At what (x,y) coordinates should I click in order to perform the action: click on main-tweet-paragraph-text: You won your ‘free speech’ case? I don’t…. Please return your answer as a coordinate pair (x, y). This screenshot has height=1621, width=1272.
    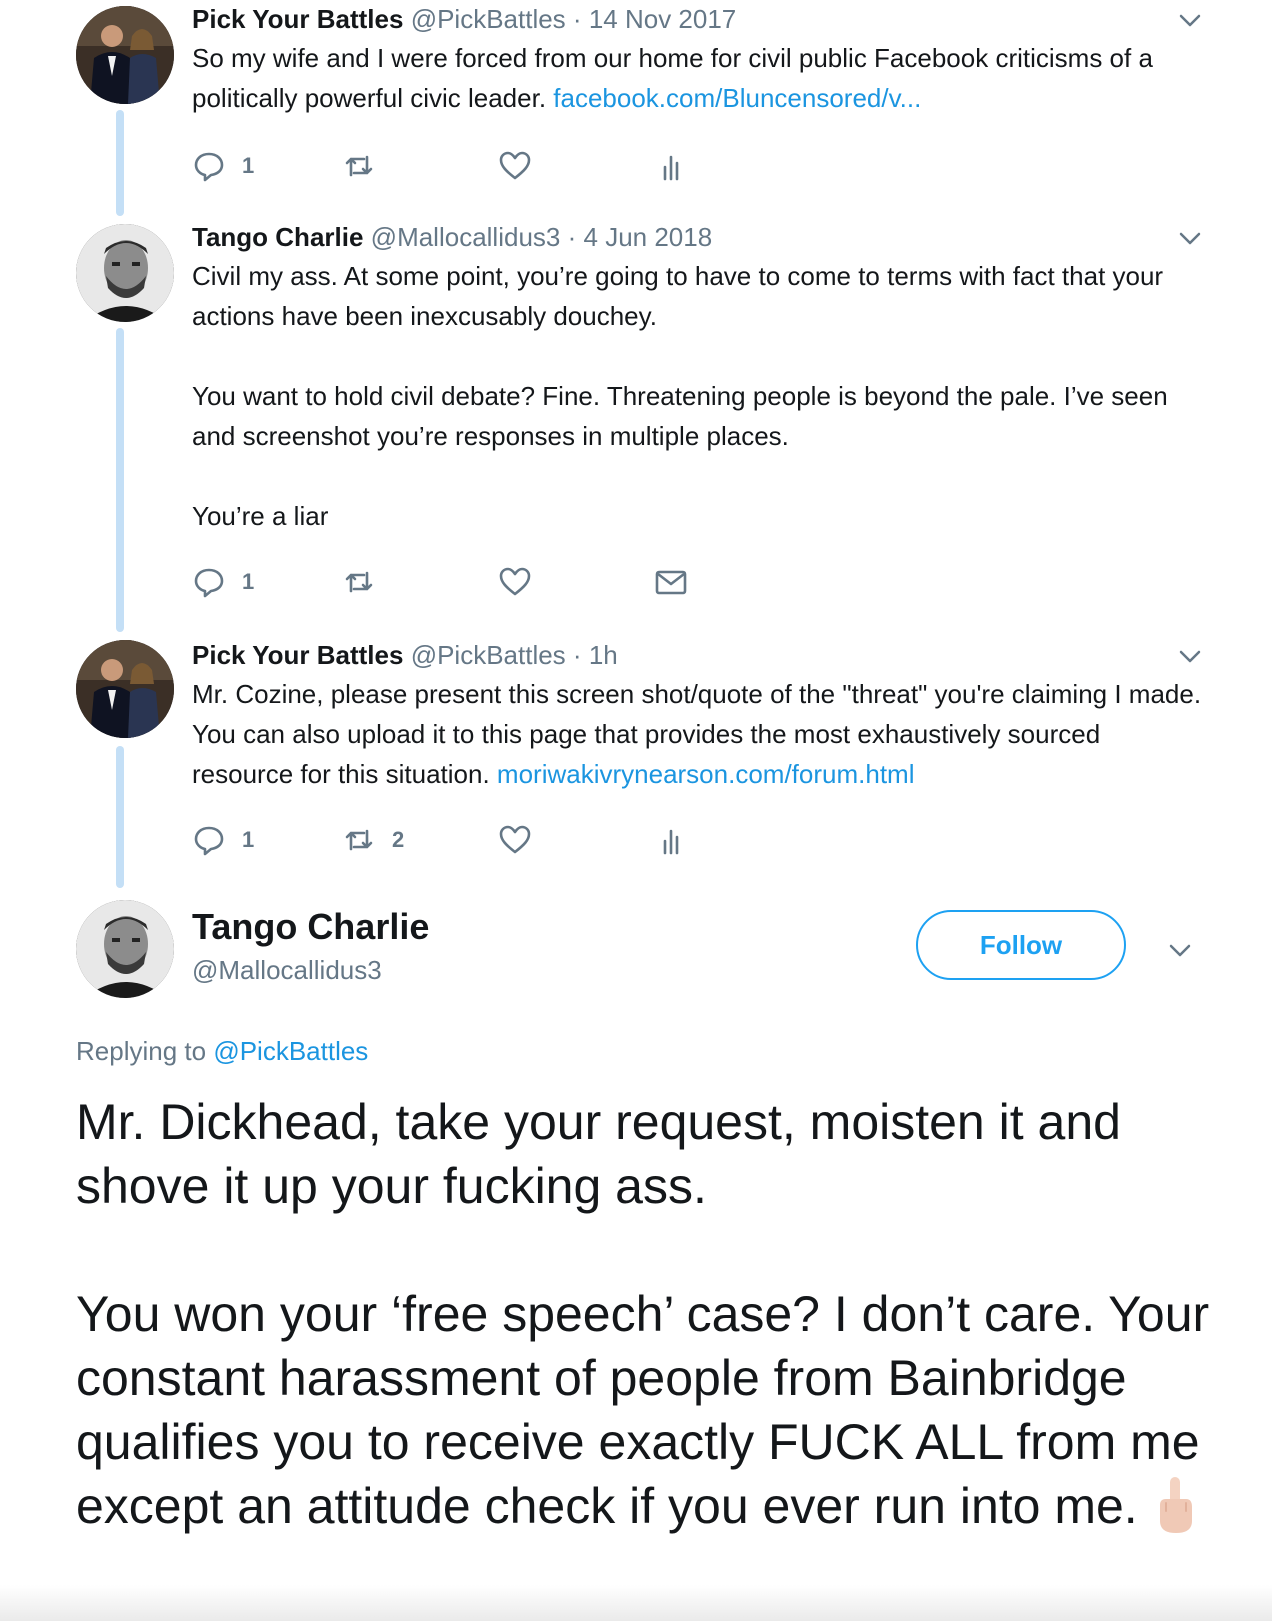
    Looking at the image, I should click on (643, 1410).